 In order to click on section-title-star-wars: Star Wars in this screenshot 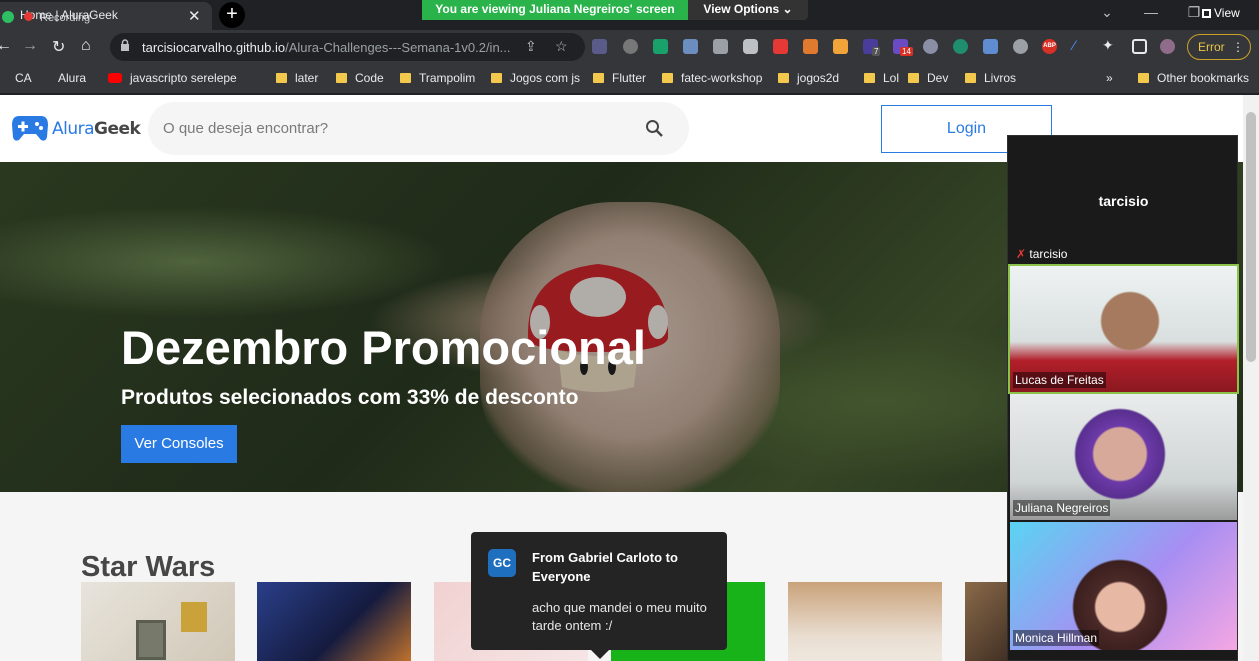, I will do `click(148, 567)`.